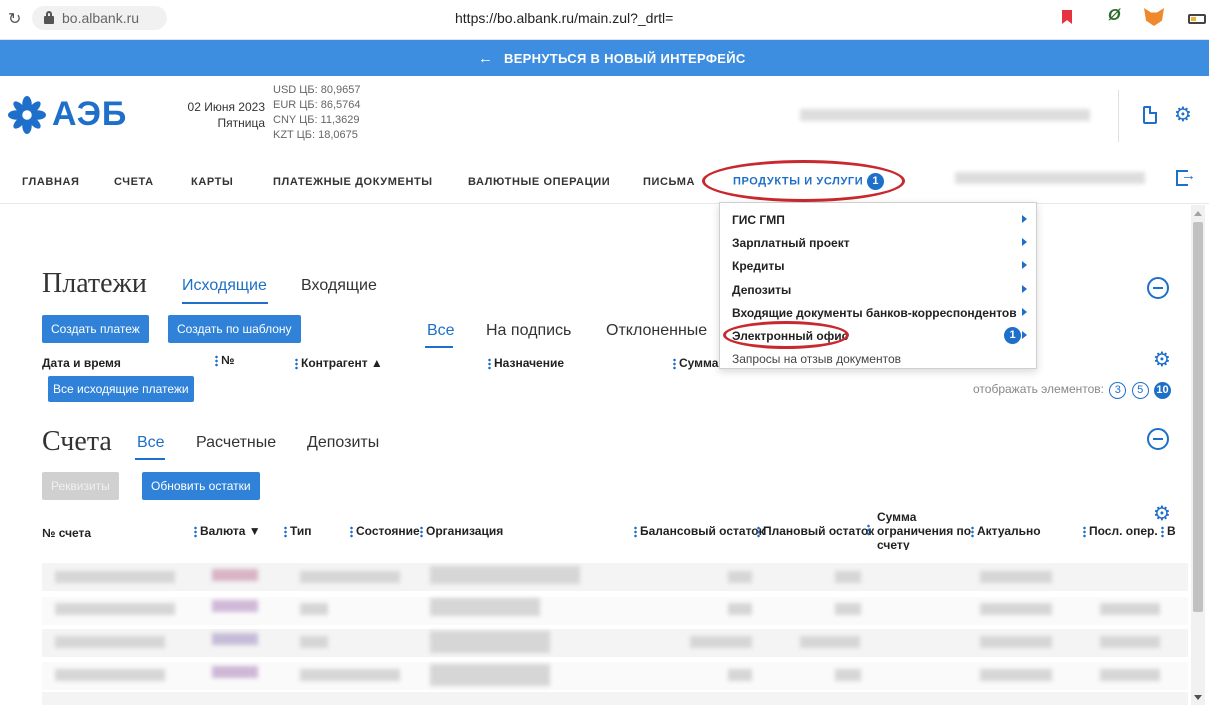 This screenshot has height=705, width=1209. Describe the element at coordinates (1006, 531) in the screenshot. I see `column-actual: Актуально` at that location.